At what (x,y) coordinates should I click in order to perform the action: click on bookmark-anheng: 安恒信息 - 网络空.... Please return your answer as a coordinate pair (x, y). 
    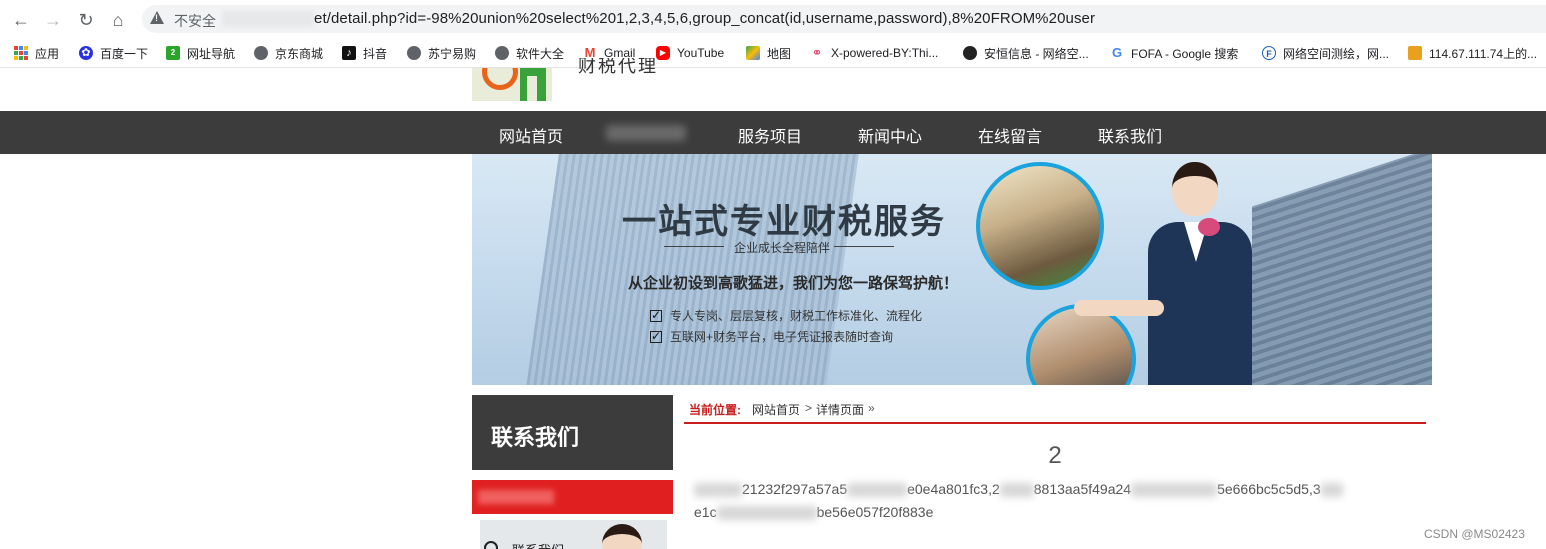
    Looking at the image, I should click on (1026, 53).